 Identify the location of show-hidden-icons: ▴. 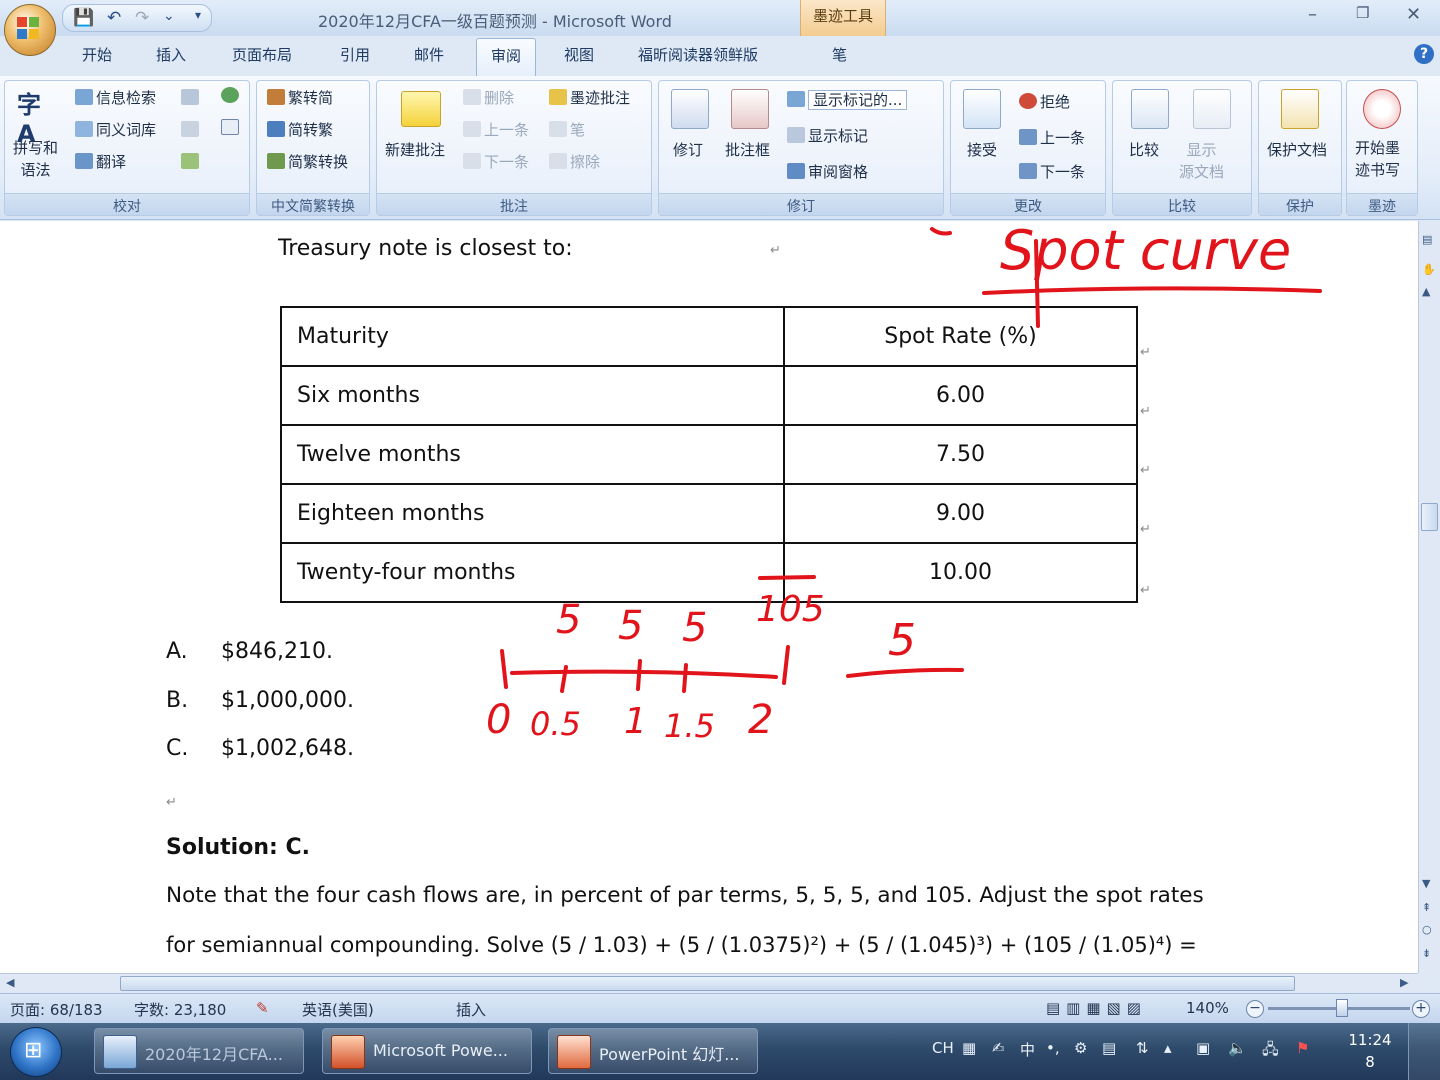
(1168, 1048).